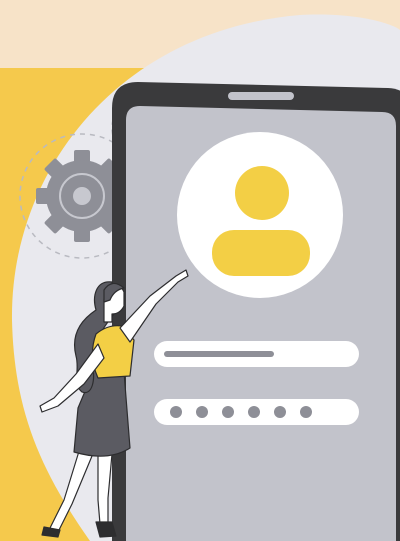 The image size is (400, 541). I want to click on woman-shoe-front, so click(106, 529).